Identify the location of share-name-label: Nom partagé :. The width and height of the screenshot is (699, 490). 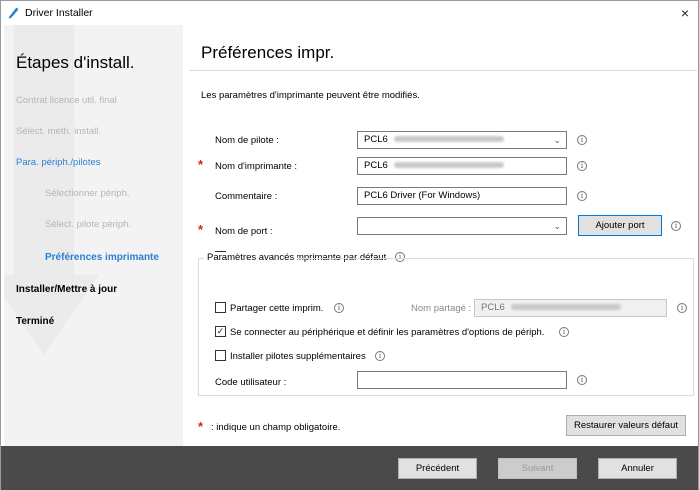
(441, 308).